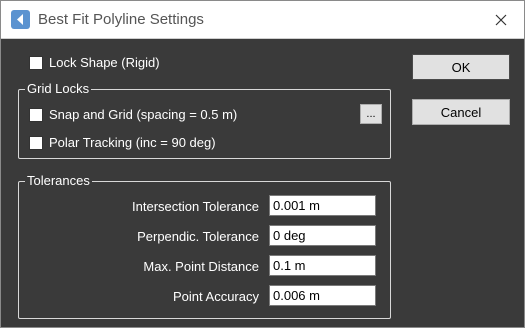 The image size is (525, 328). I want to click on polar-tracking-label: Polar Tracking (inc = 90 deg), so click(132, 142).